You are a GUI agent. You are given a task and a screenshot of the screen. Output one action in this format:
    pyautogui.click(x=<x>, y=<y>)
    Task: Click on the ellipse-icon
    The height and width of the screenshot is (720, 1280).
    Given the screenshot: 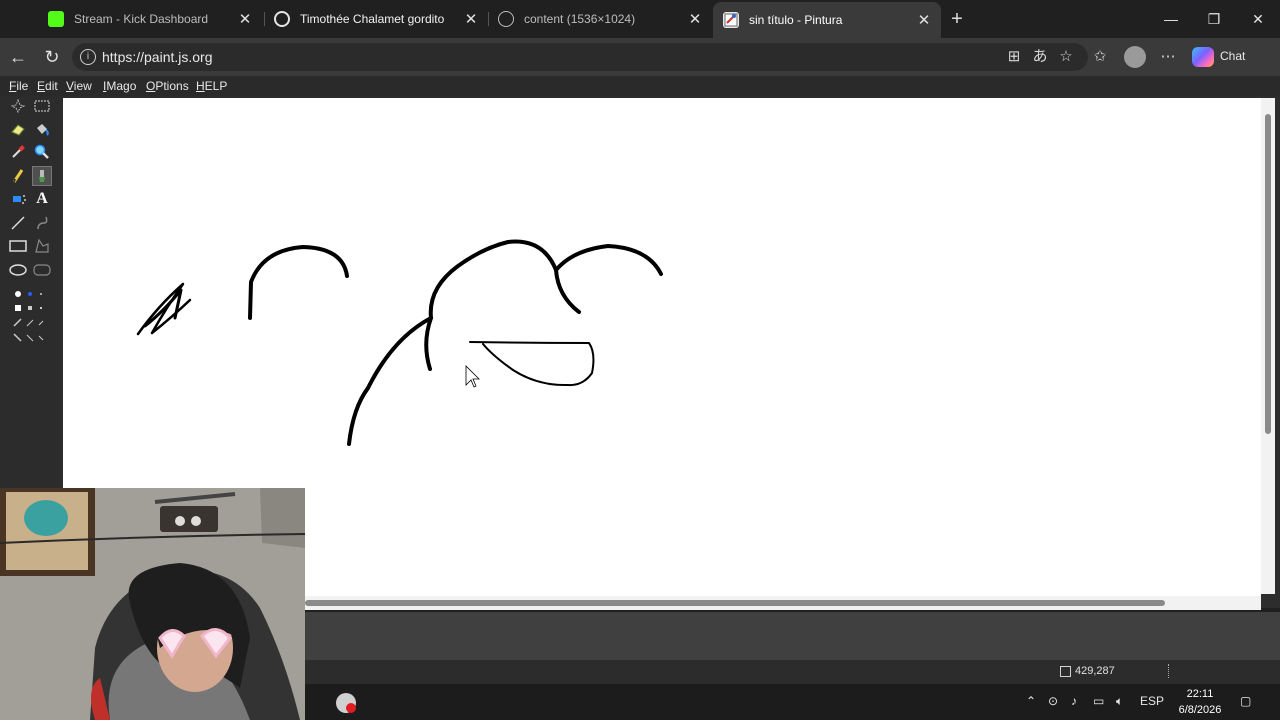 What is the action you would take?
    pyautogui.click(x=18, y=270)
    